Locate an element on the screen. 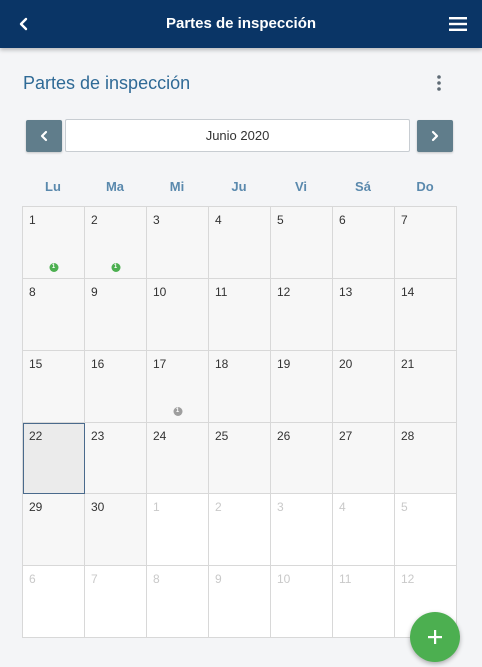 The image size is (482, 667). weekday-label: Lu is located at coordinates (53, 186).